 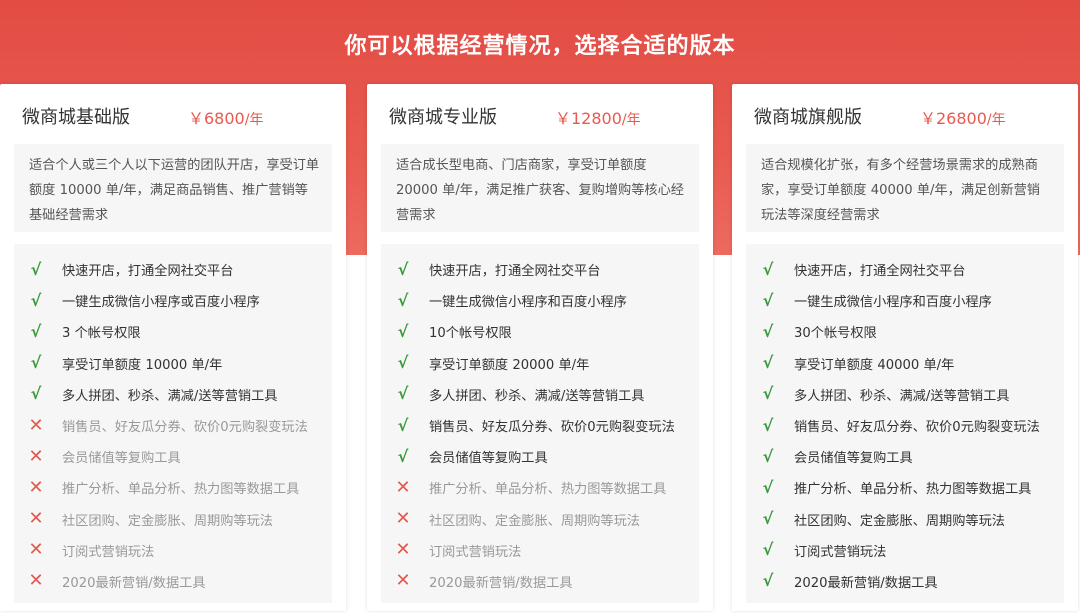 I want to click on price-amount: ￥6800, so click(x=216, y=118).